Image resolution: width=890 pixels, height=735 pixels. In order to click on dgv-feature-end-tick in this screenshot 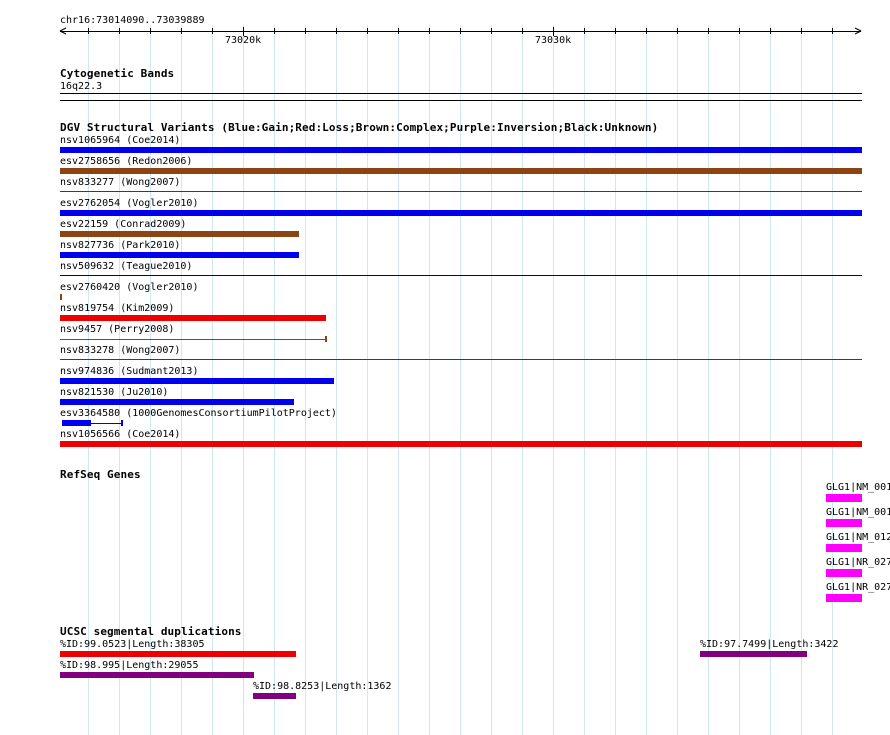, I will do `click(326, 339)`.